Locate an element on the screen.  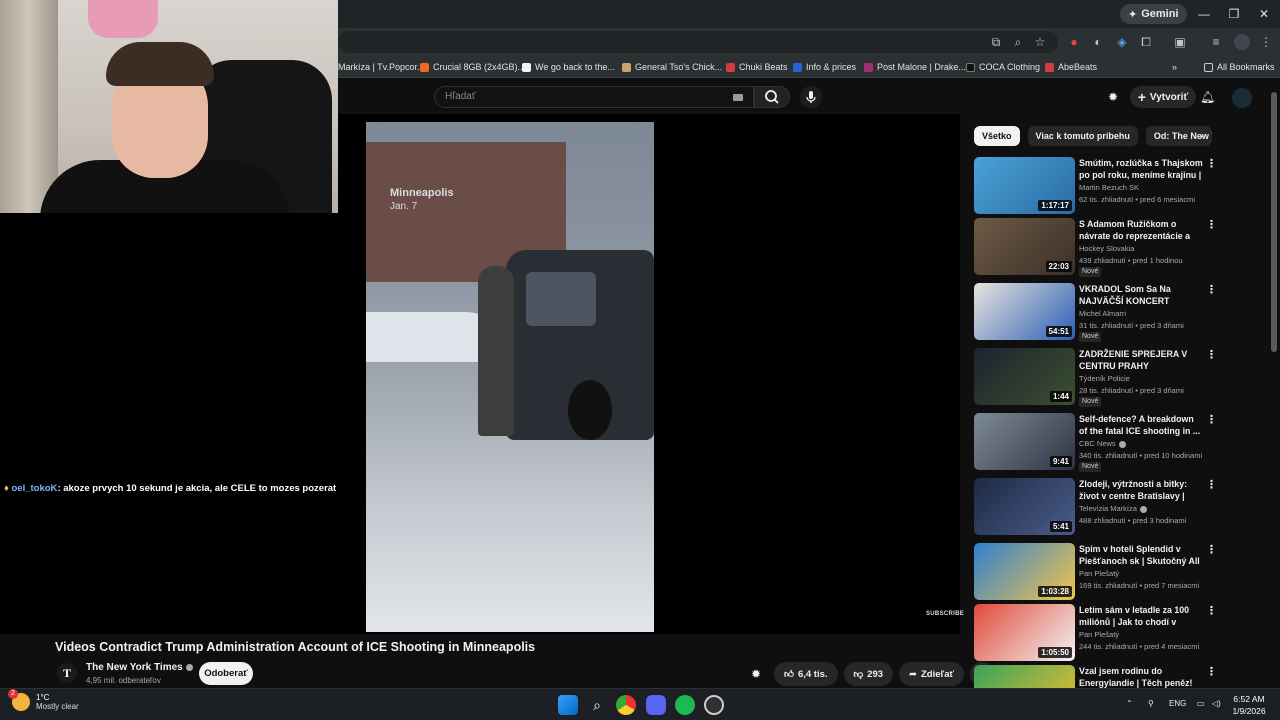
chevron-right-icon: › is located at coordinates (1201, 136).